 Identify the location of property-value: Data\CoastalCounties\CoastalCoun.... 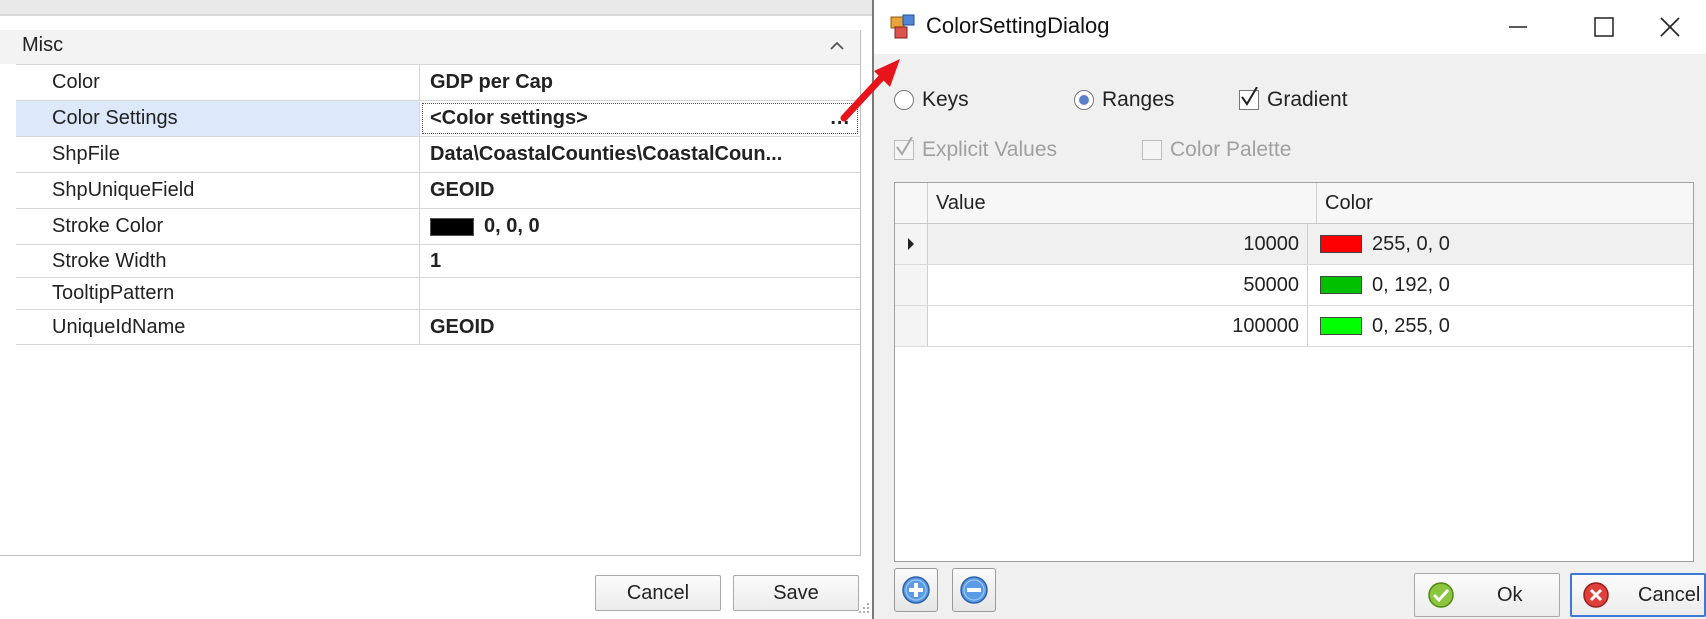
(640, 154).